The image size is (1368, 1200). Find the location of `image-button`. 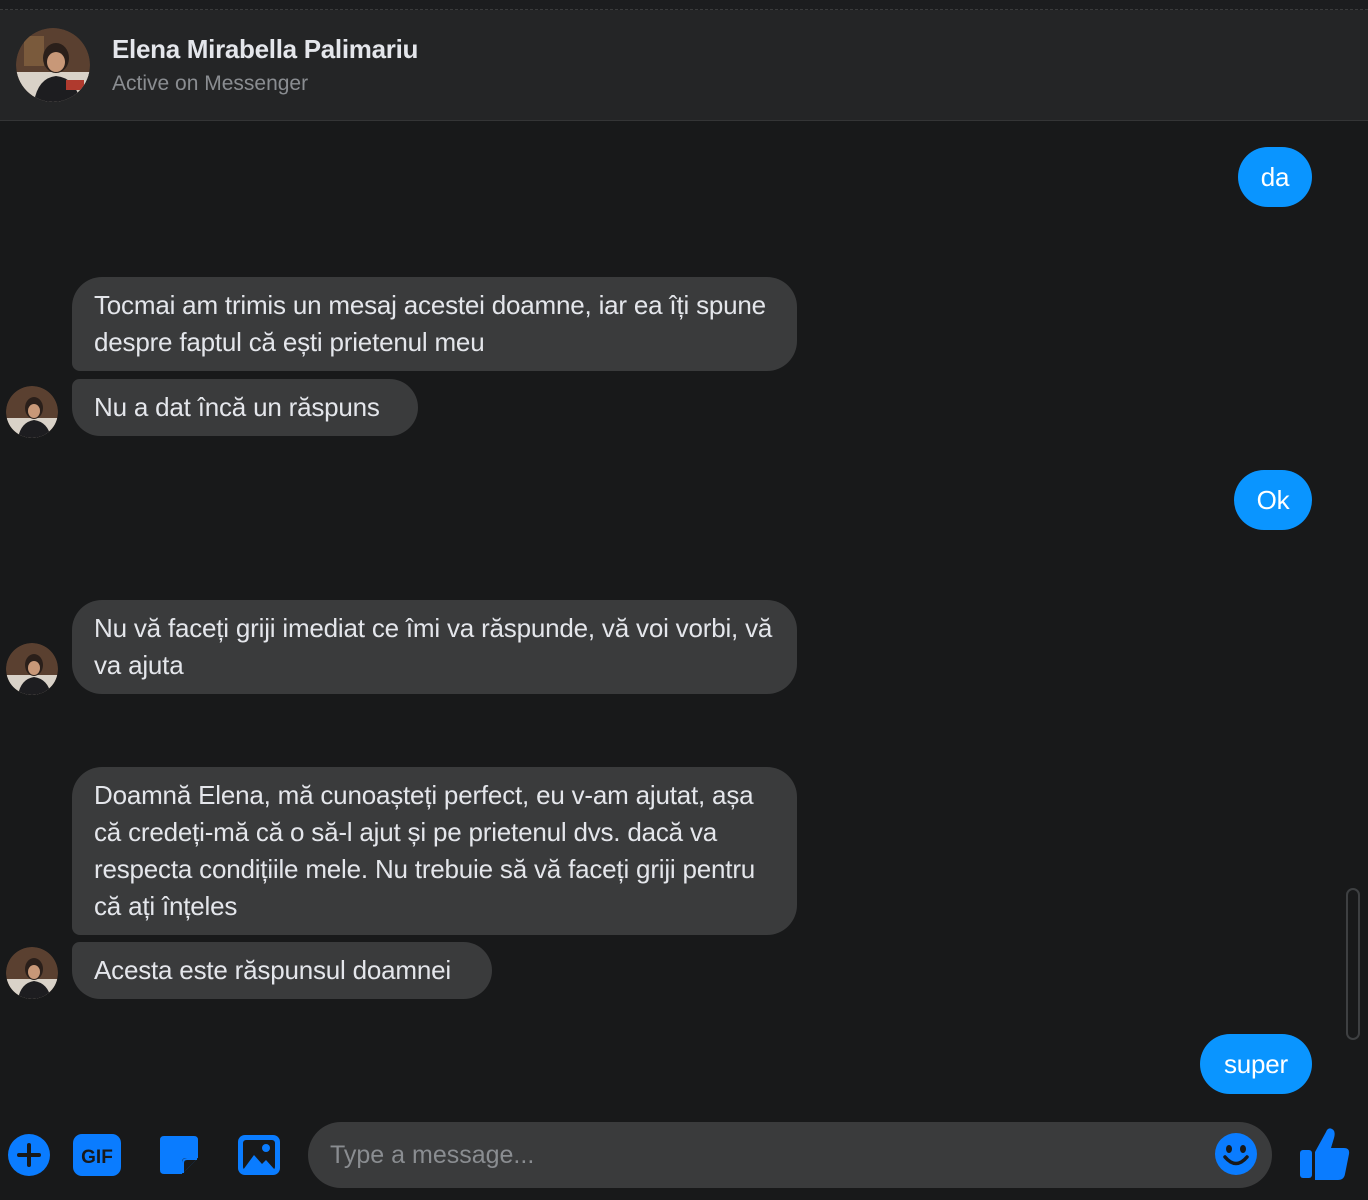

image-button is located at coordinates (259, 1155).